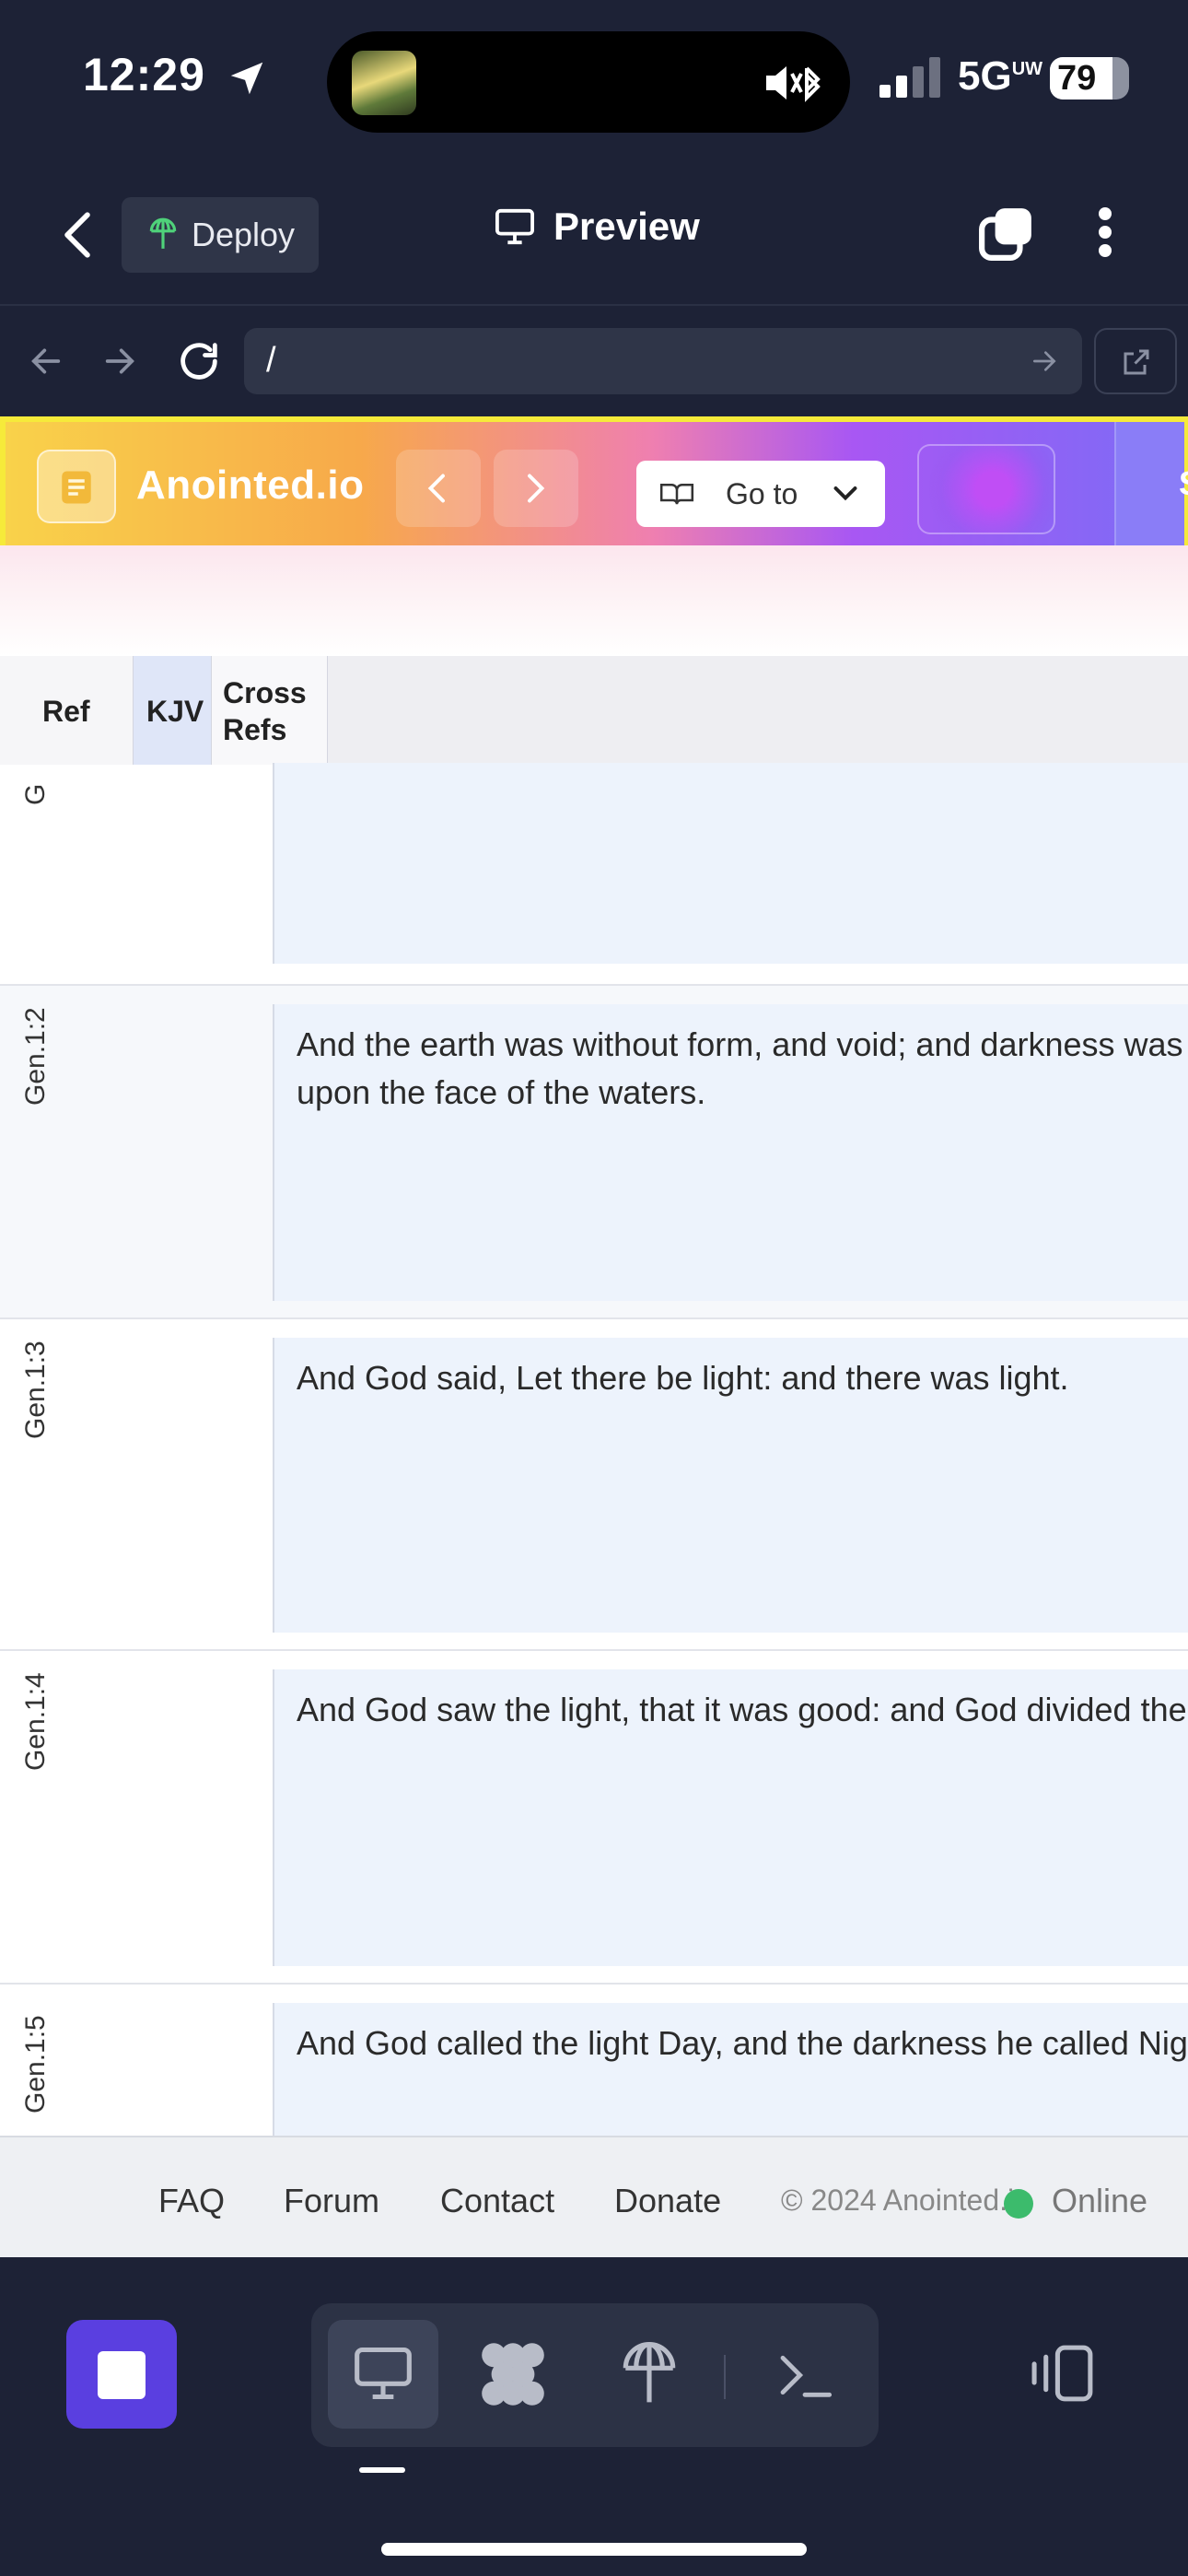  I want to click on location-arrow-icon, so click(246, 78).